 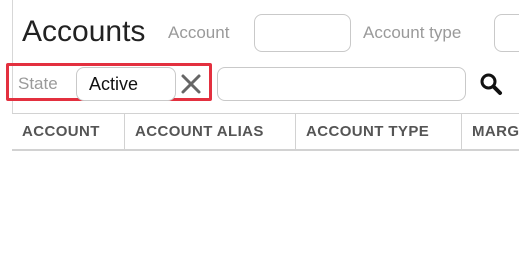 I want to click on state-filter-value: Active, so click(x=126, y=84).